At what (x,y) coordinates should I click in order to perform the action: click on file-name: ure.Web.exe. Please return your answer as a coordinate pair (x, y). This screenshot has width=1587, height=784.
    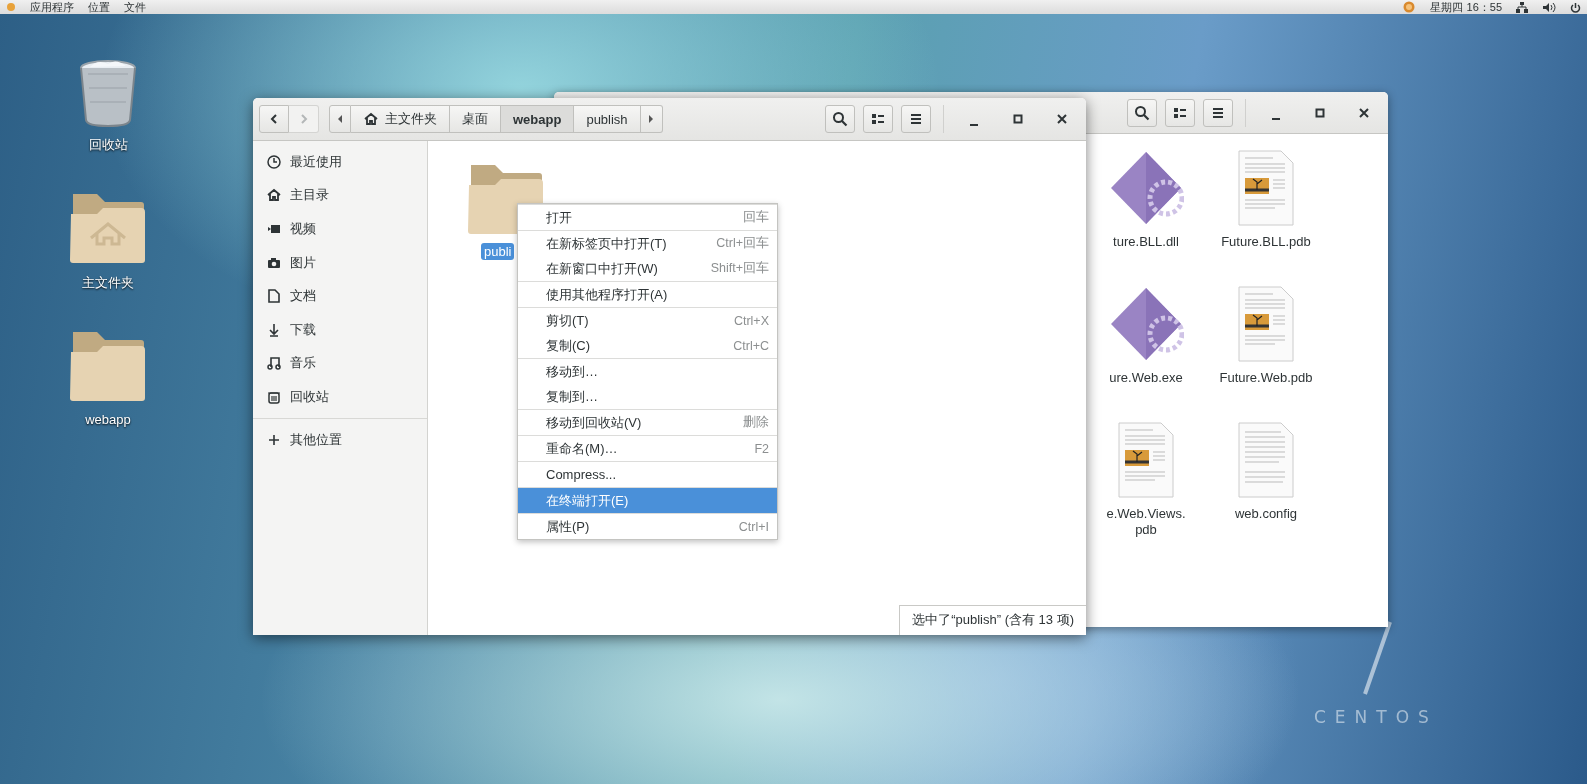
    Looking at the image, I should click on (1146, 378).